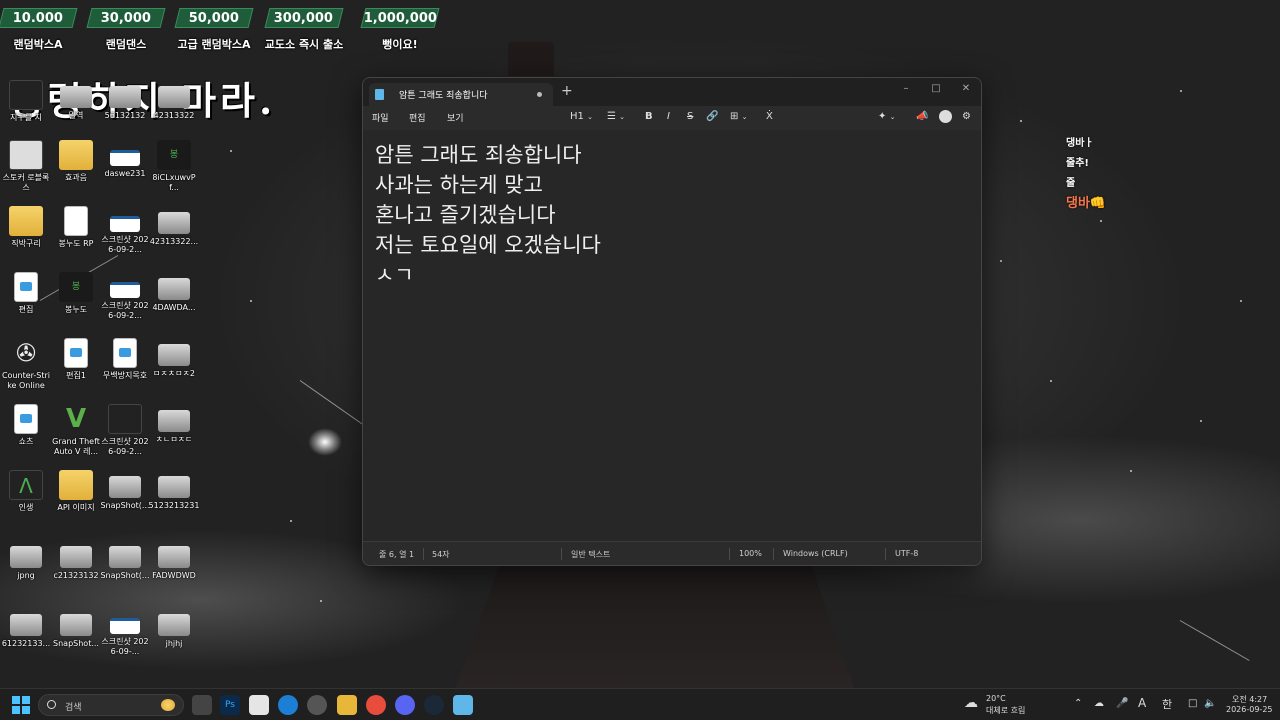 The height and width of the screenshot is (720, 1280). Describe the element at coordinates (971, 703) in the screenshot. I see `weather-cloud-icon: ☁` at that location.